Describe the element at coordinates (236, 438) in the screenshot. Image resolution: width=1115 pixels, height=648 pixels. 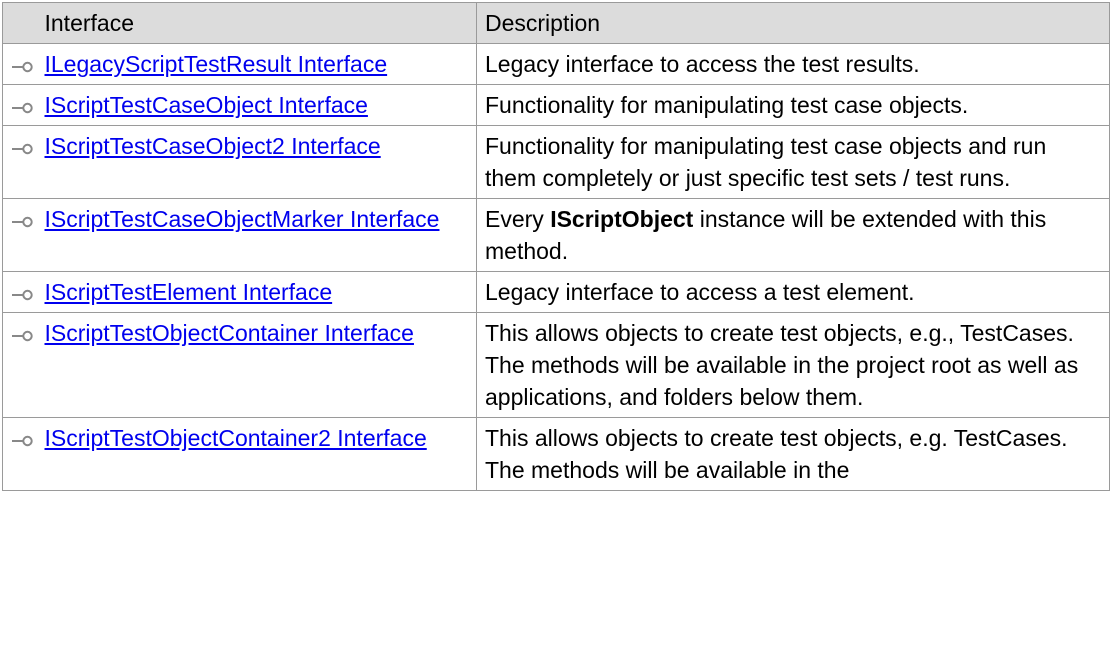
I see `interface-link: IScriptTestObjectContainer2 Interface` at that location.